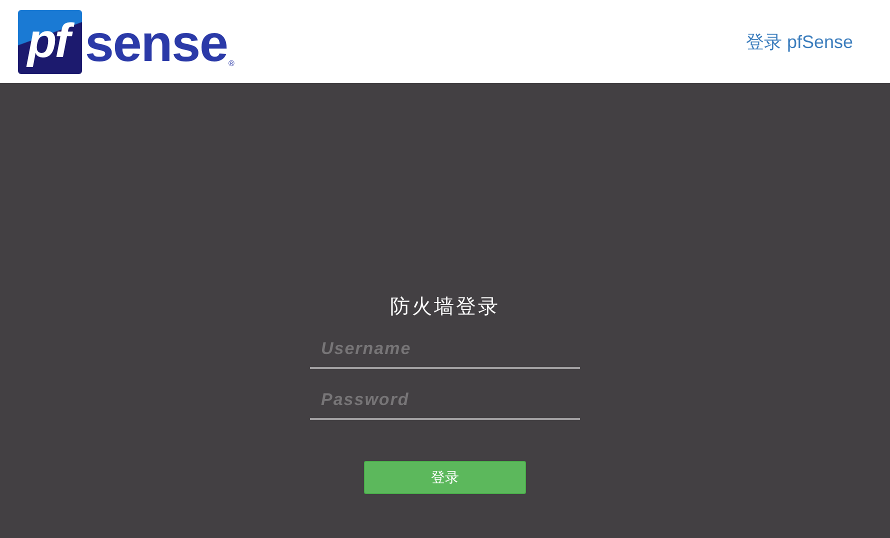 Image resolution: width=890 pixels, height=538 pixels. I want to click on registered-mark: ®, so click(231, 64).